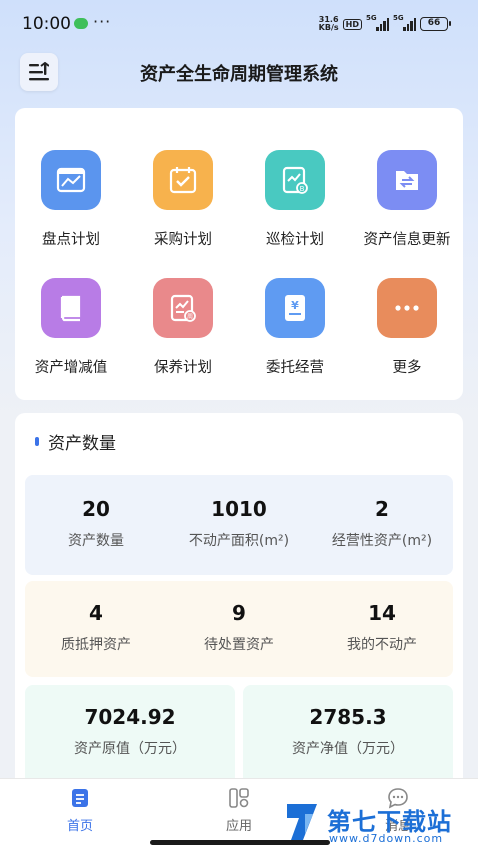 The width and height of the screenshot is (478, 850). I want to click on maintenance-chart-icon: 周, so click(183, 308).